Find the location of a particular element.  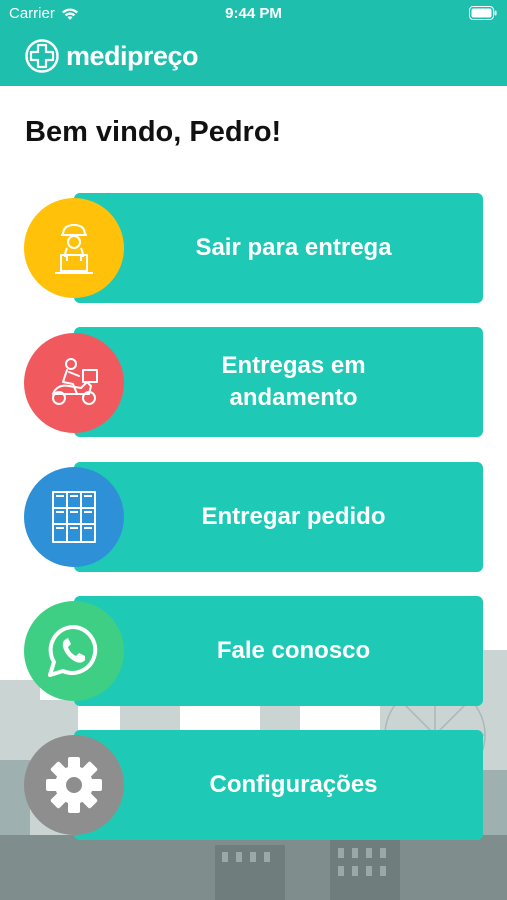

status-time: 9:44 PM is located at coordinates (253, 13).